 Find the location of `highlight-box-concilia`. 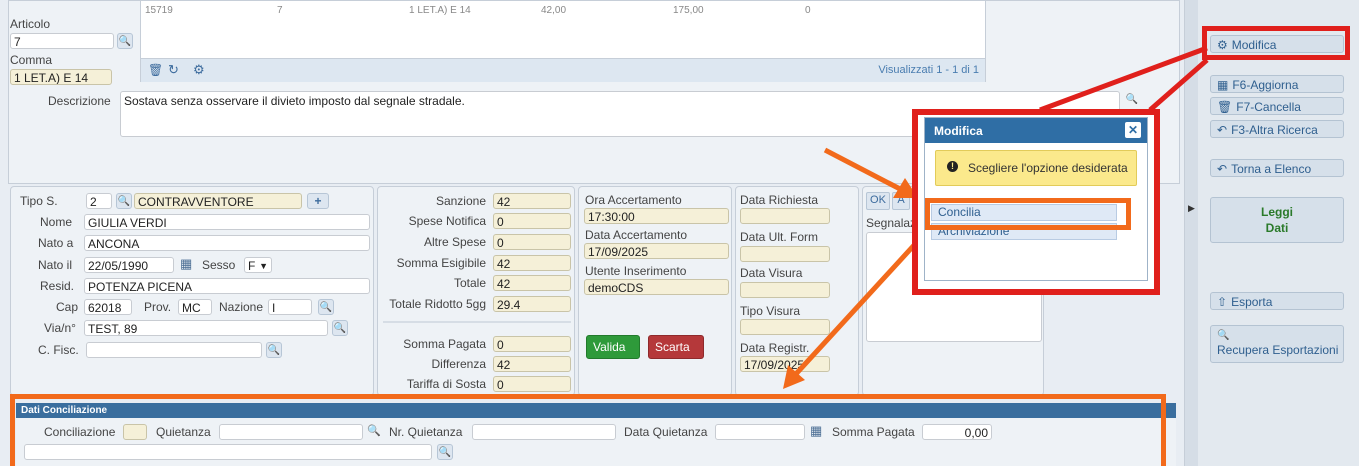

highlight-box-concilia is located at coordinates (1028, 214).